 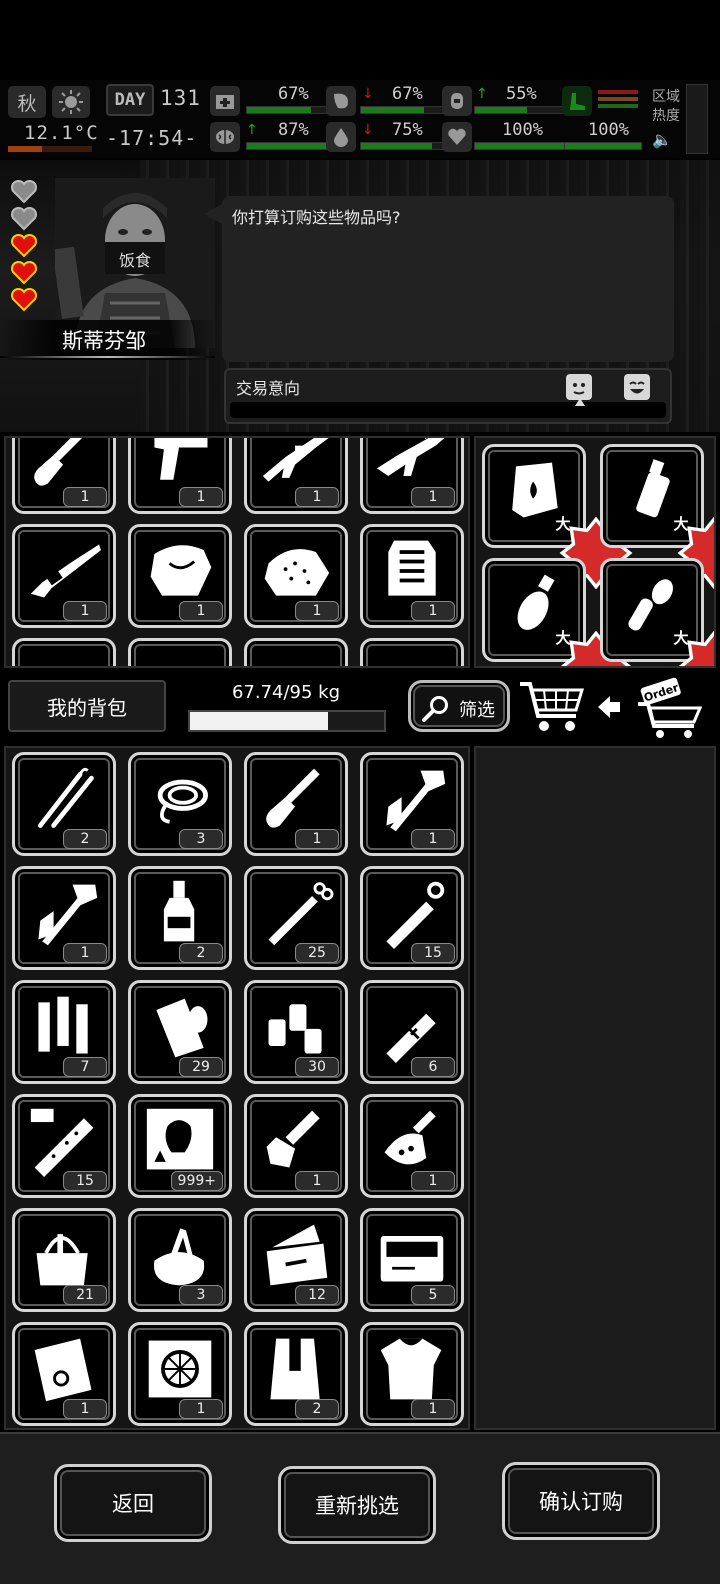 What do you see at coordinates (296, 1032) in the screenshot?
I see `backpack-item-slot: 30` at bounding box center [296, 1032].